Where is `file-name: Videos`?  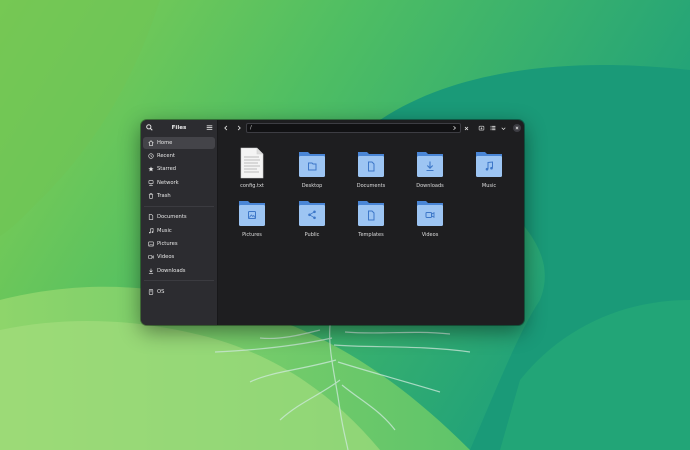 file-name: Videos is located at coordinates (430, 235).